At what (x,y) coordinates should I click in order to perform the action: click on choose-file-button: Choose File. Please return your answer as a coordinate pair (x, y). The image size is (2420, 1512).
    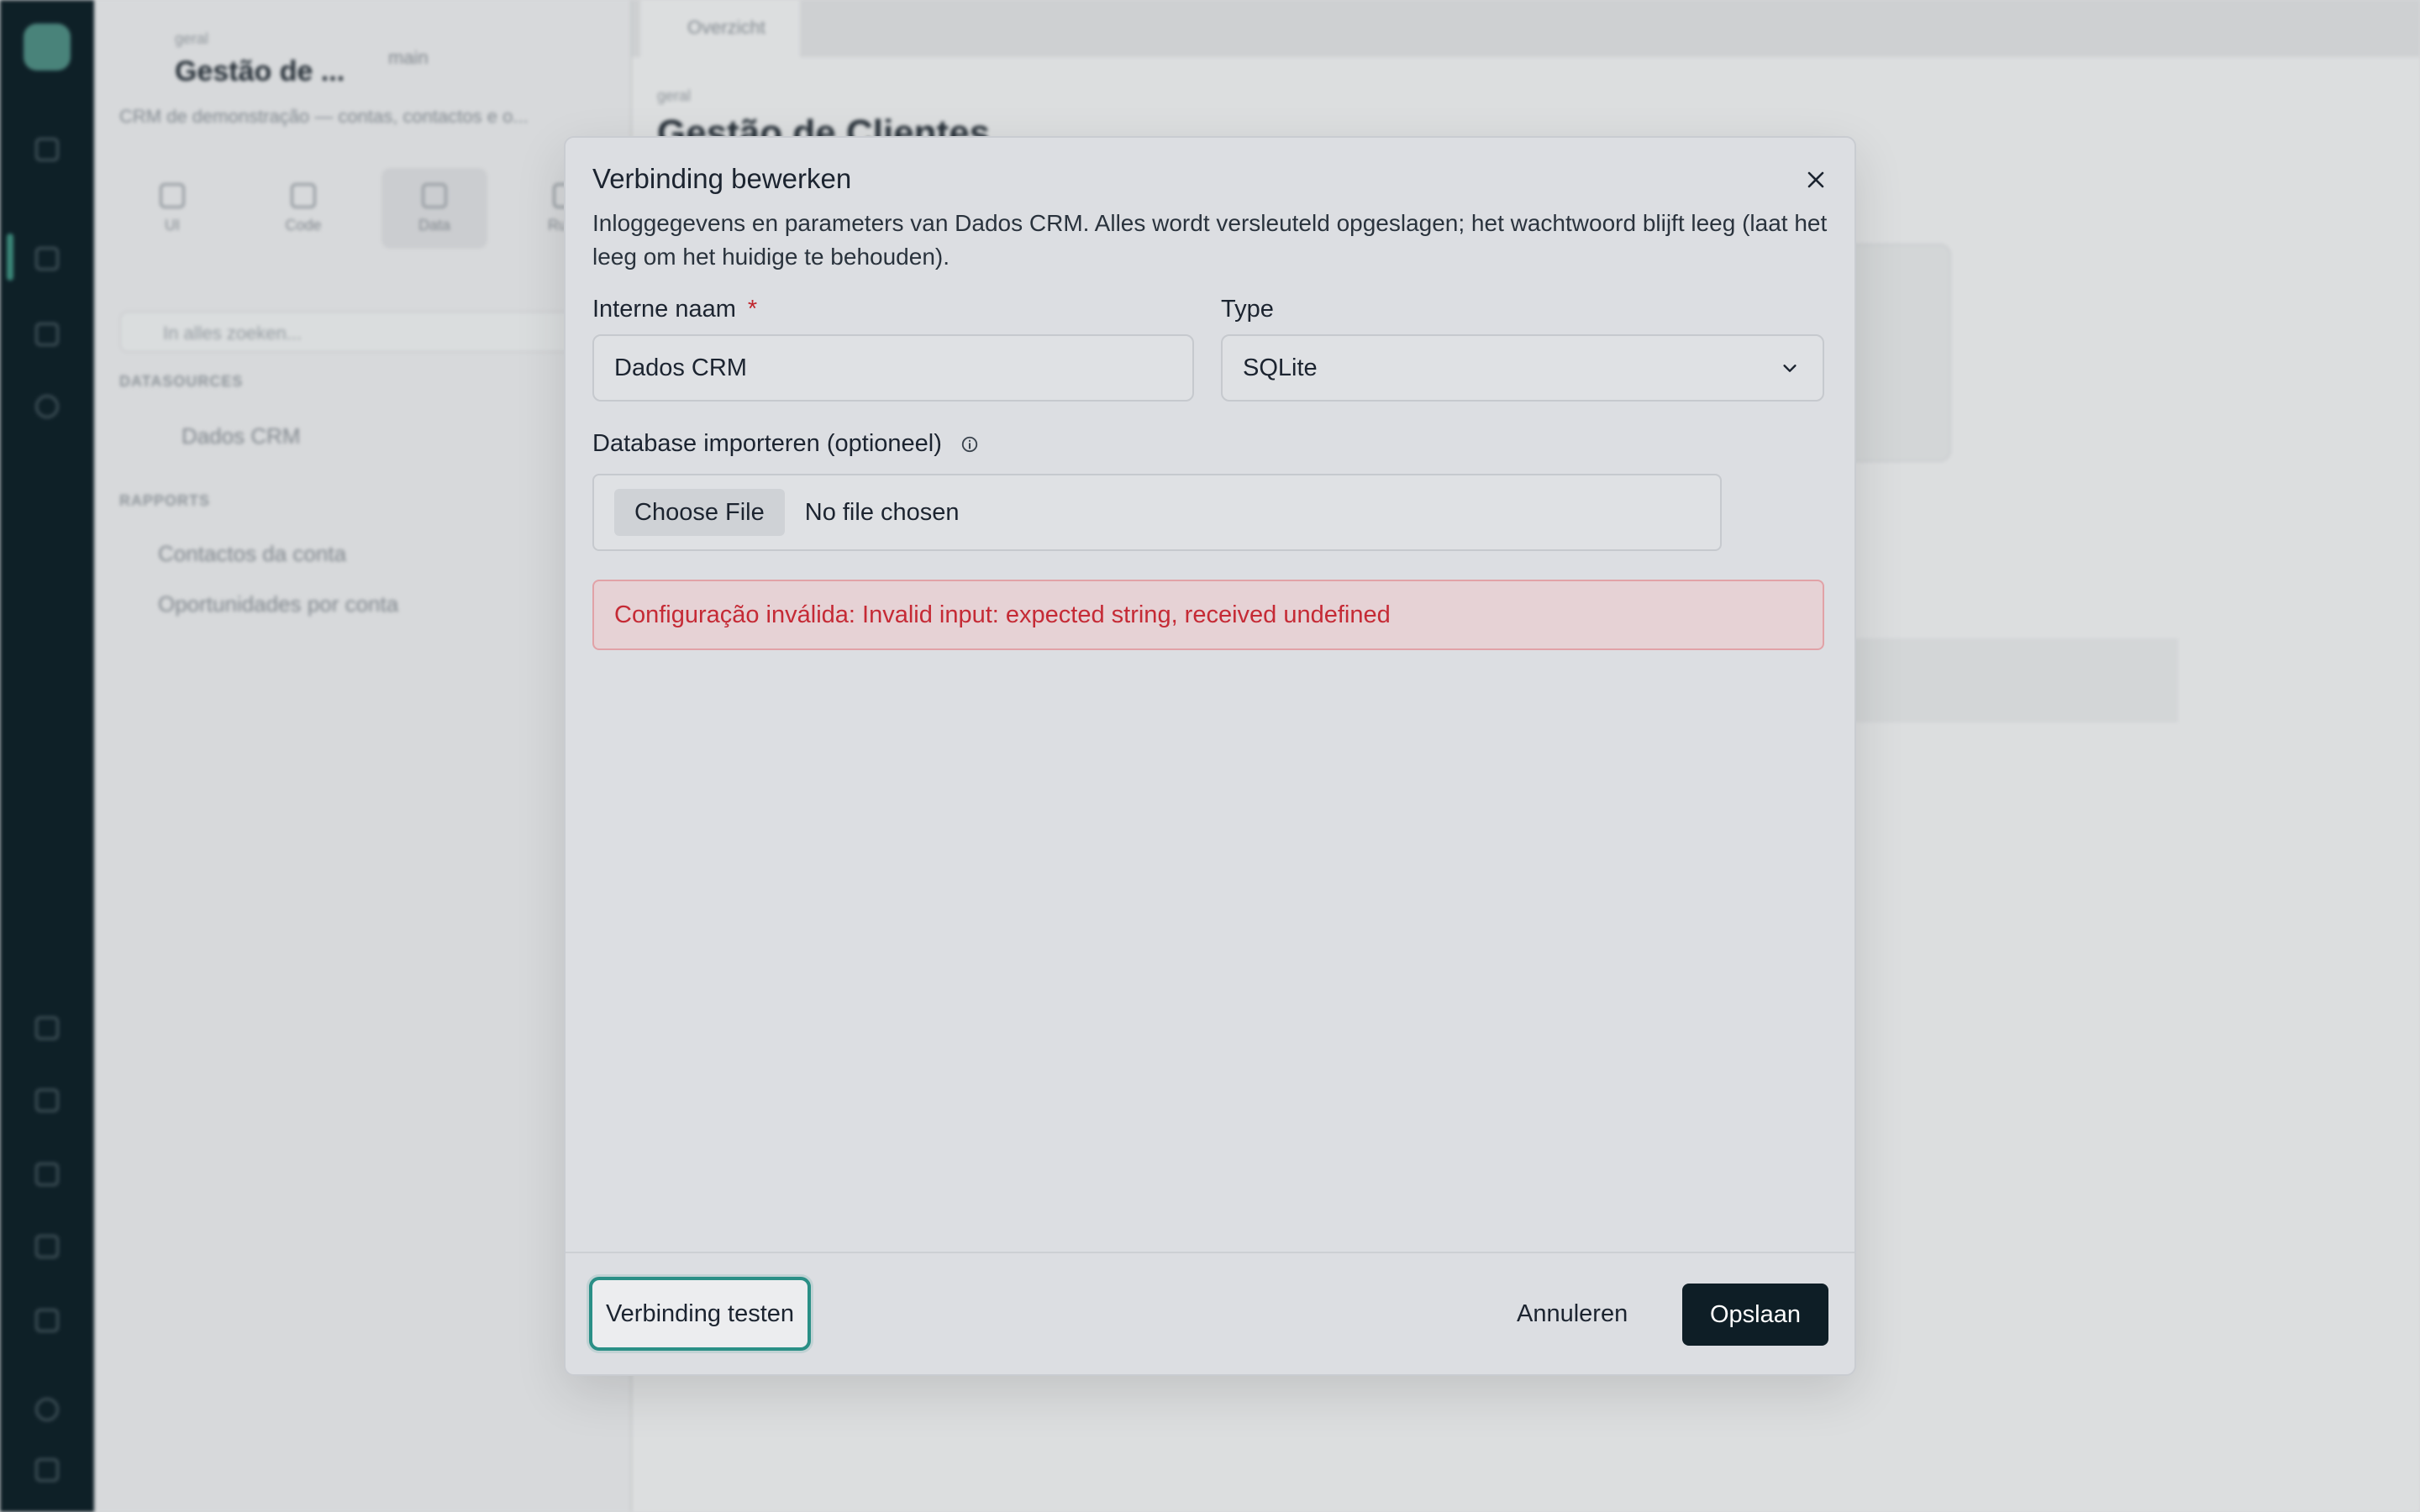
    Looking at the image, I should click on (699, 512).